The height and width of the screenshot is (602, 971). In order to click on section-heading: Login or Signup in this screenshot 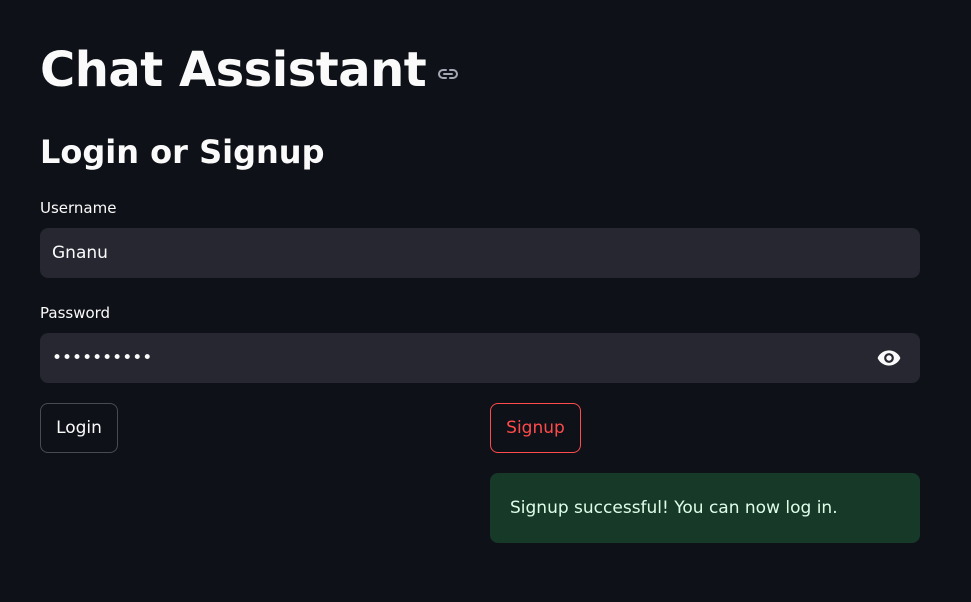, I will do `click(182, 152)`.